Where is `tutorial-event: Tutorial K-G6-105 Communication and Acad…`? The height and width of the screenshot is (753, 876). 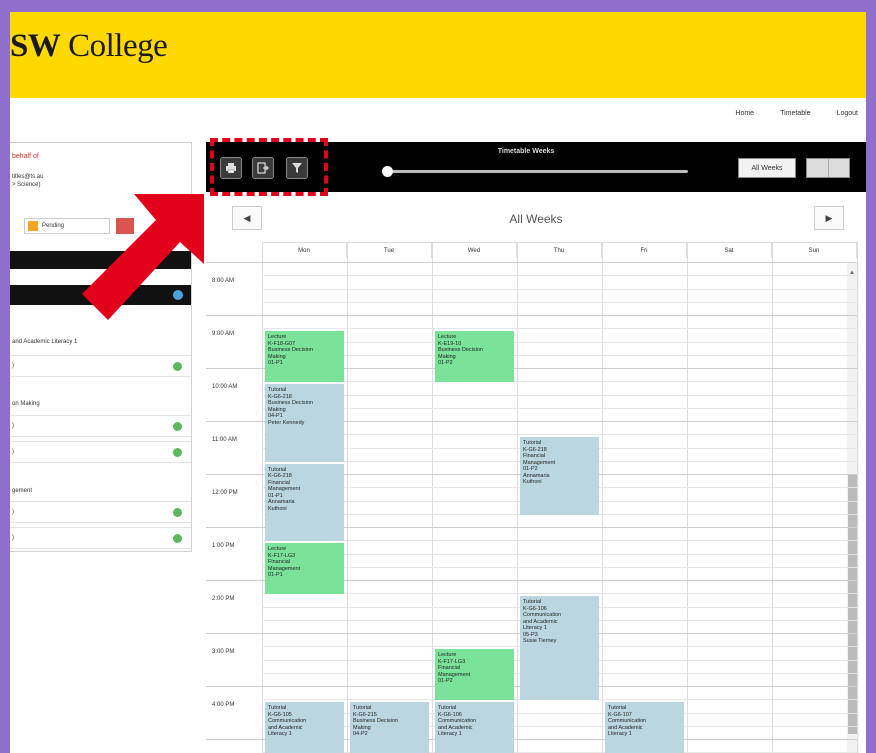 tutorial-event: Tutorial K-G6-105 Communication and Acad… is located at coordinates (304, 727).